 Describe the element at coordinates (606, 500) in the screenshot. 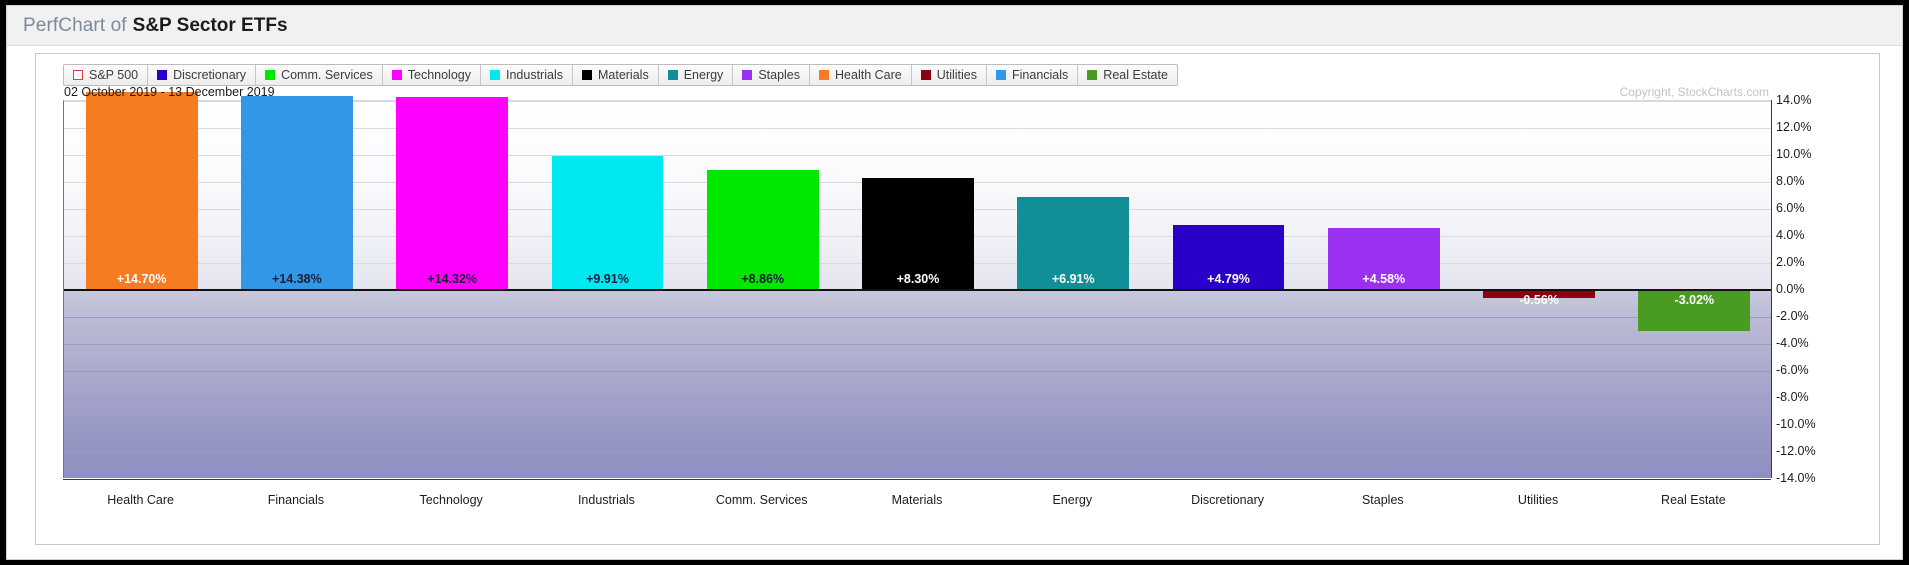

I see `x-axis-tick-label: Industrials` at that location.